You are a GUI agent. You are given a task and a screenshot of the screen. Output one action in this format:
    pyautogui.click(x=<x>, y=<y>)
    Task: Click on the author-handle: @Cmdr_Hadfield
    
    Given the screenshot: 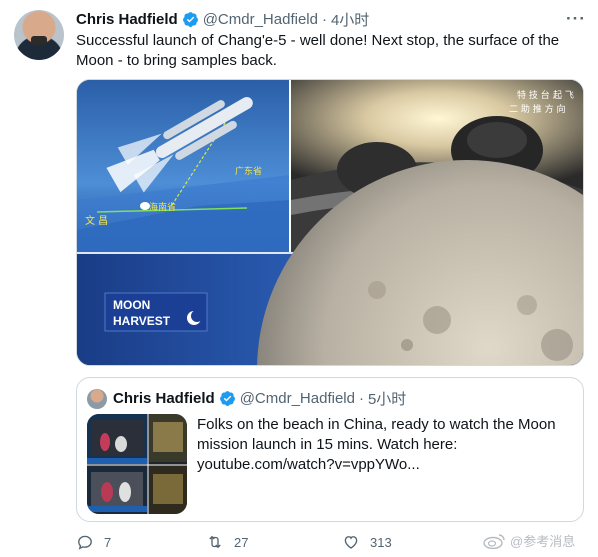 What is the action you would take?
    pyautogui.click(x=260, y=19)
    